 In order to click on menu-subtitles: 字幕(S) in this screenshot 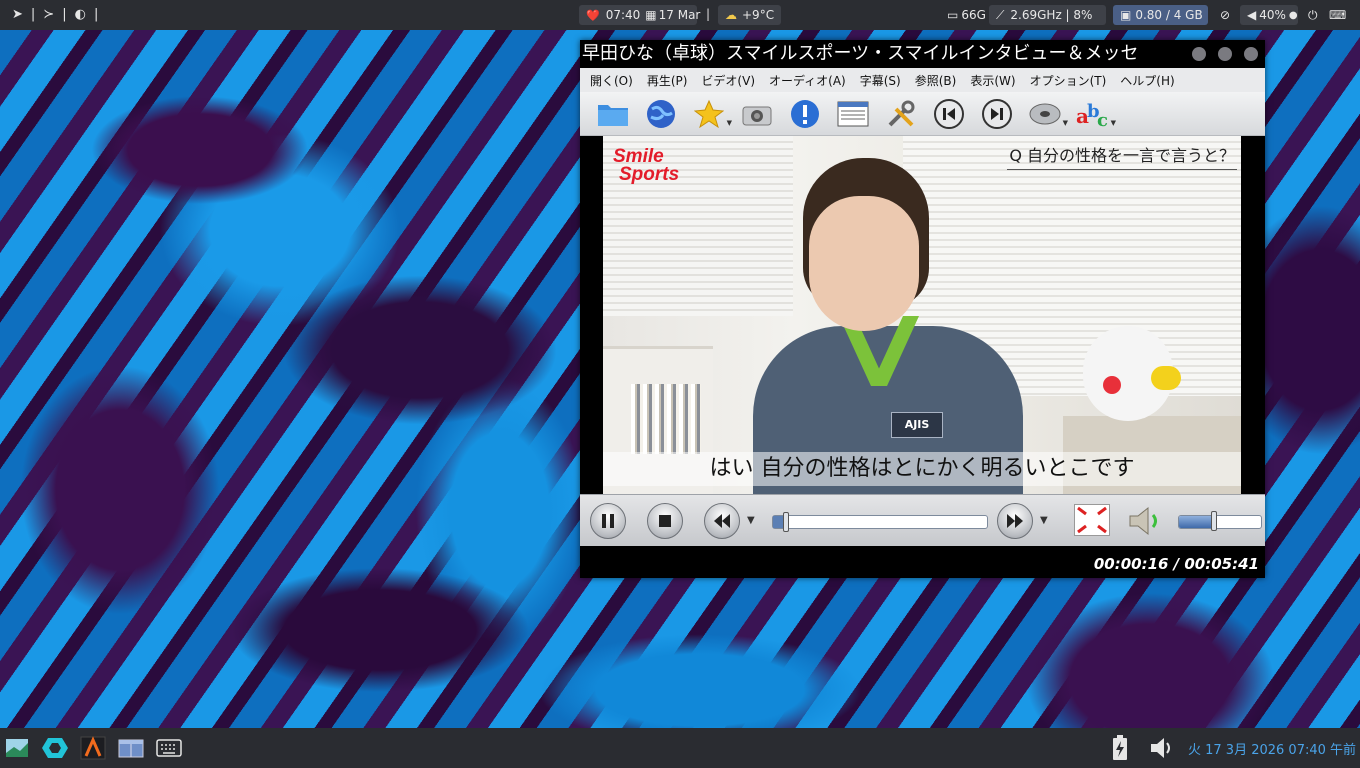, I will do `click(880, 80)`.